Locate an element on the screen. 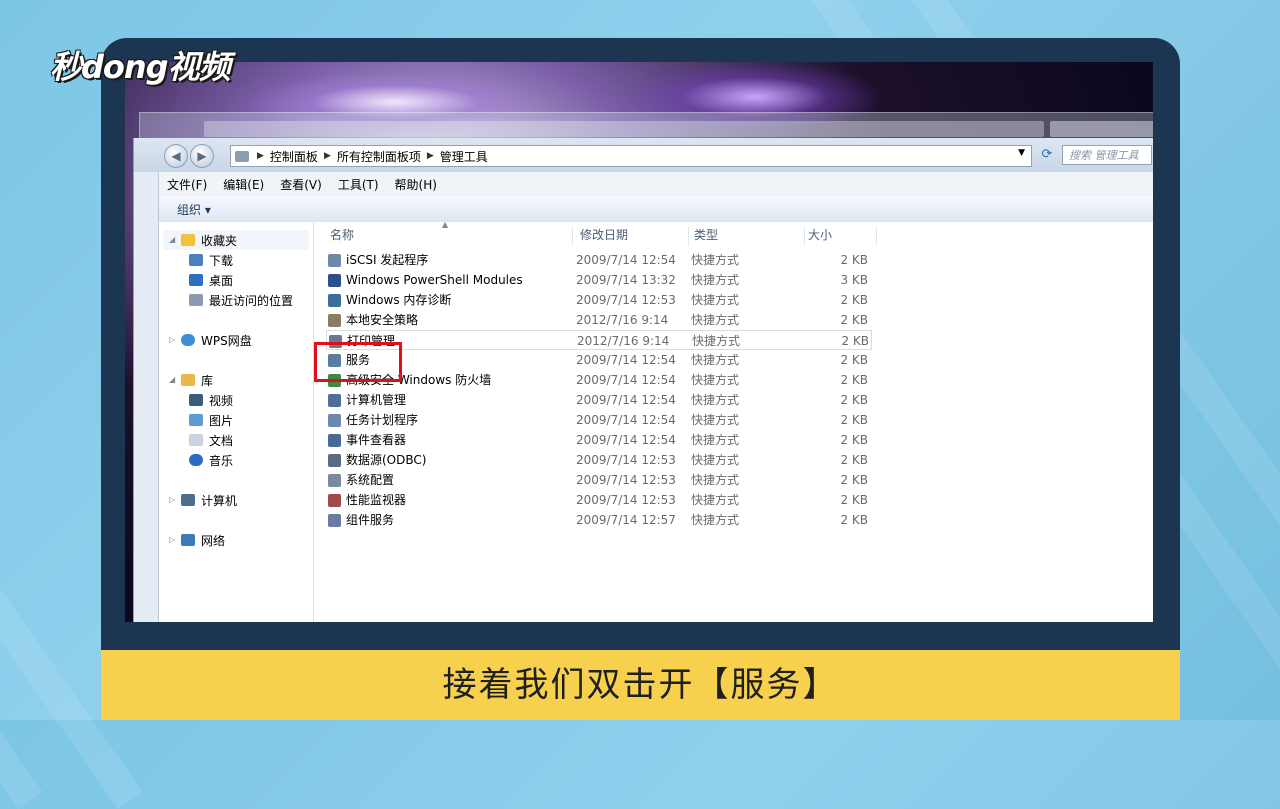 Image resolution: width=1280 pixels, height=809 pixels. file-row: 数据源(ODBC) 2009/7/14 12:53 快捷方式 2 KB is located at coordinates (599, 460).